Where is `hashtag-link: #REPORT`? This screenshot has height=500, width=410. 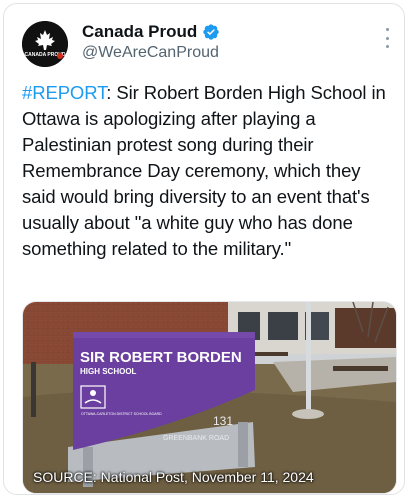 hashtag-link: #REPORT is located at coordinates (64, 92).